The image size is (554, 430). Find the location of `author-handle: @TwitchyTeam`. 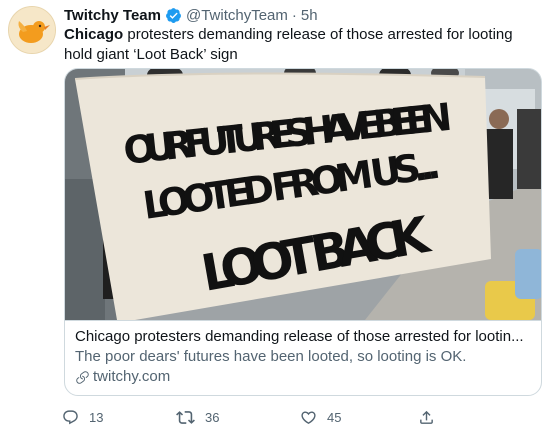

author-handle: @TwitchyTeam is located at coordinates (237, 15).